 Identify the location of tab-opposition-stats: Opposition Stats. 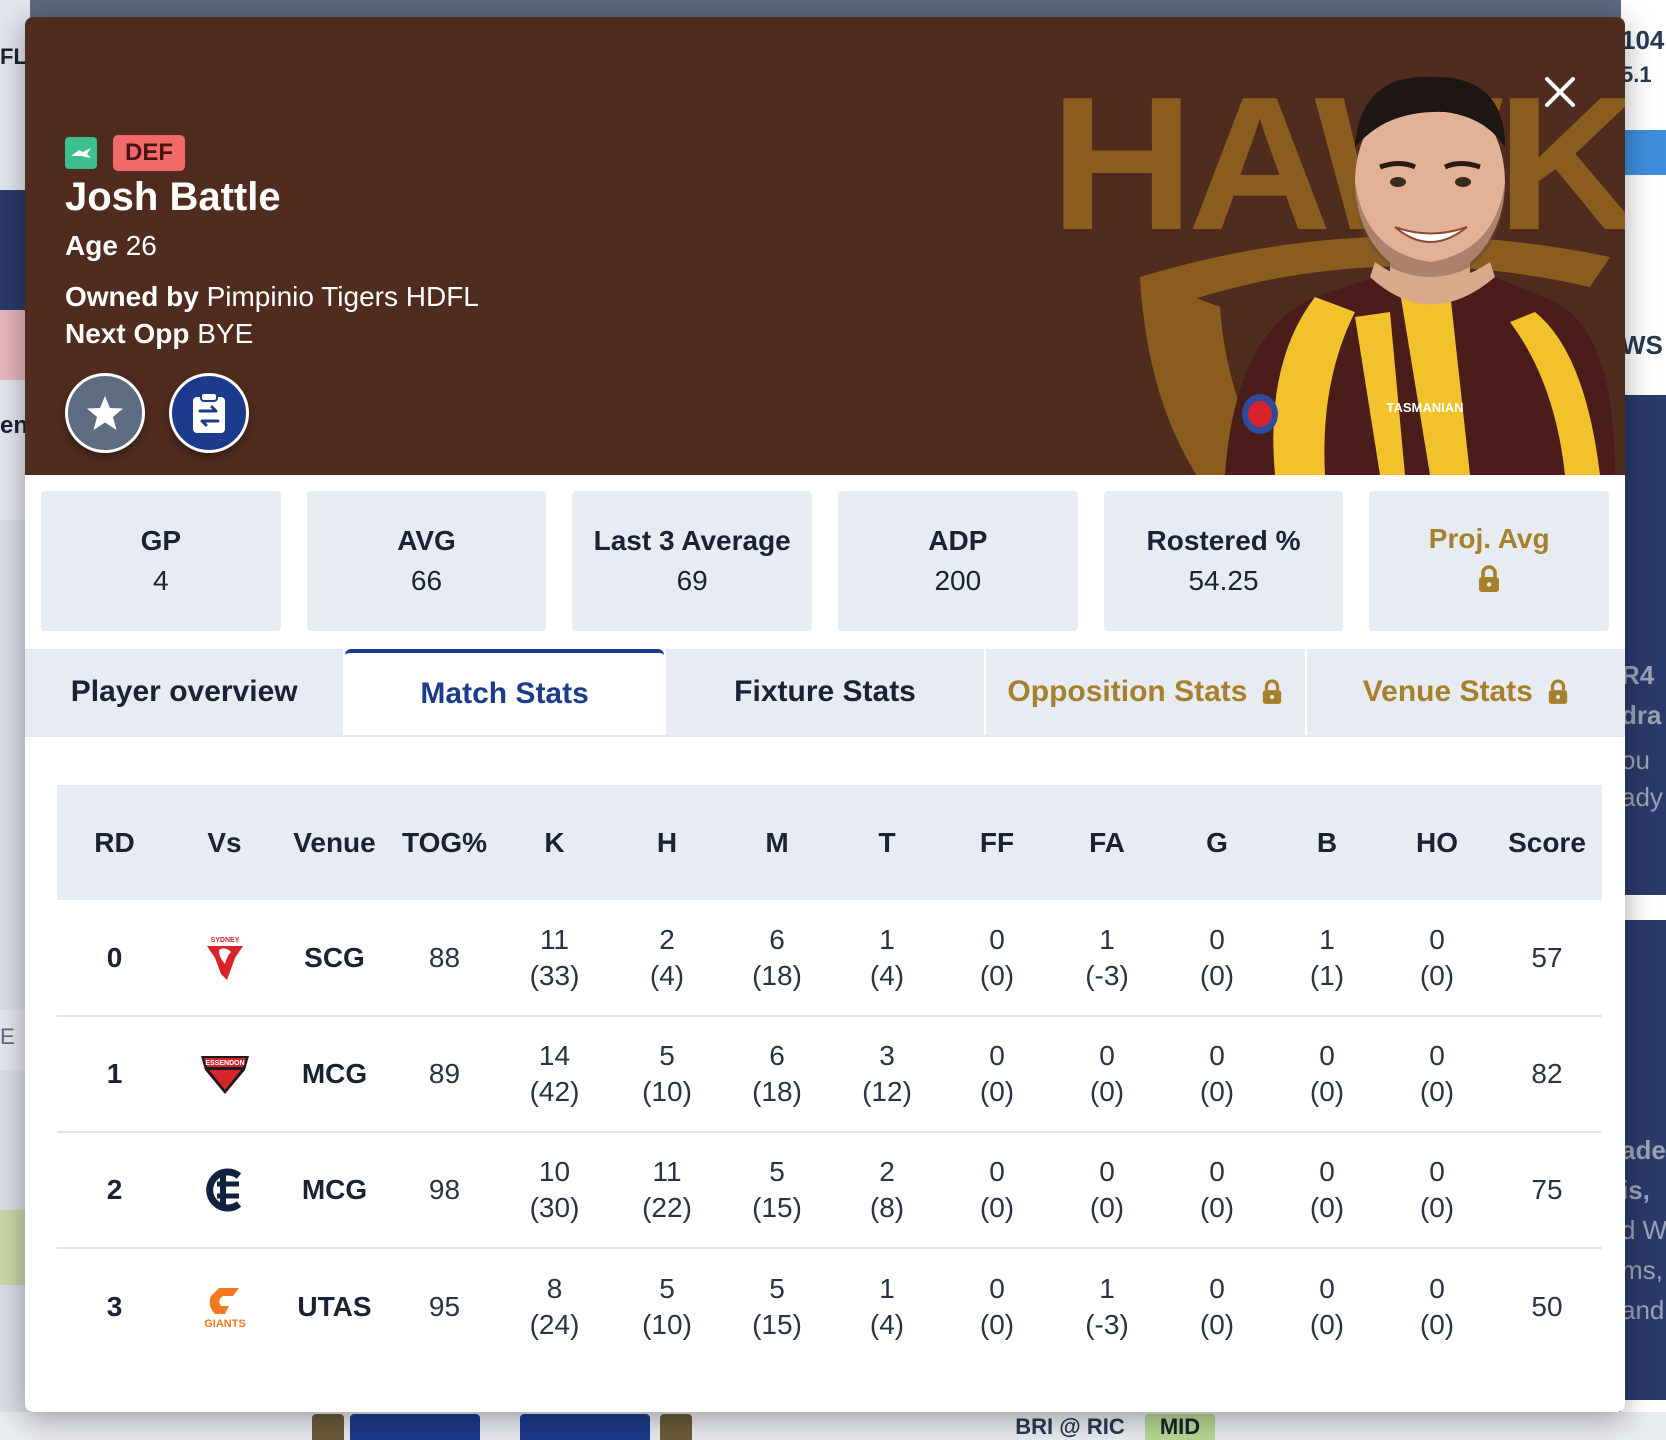
(1145, 692).